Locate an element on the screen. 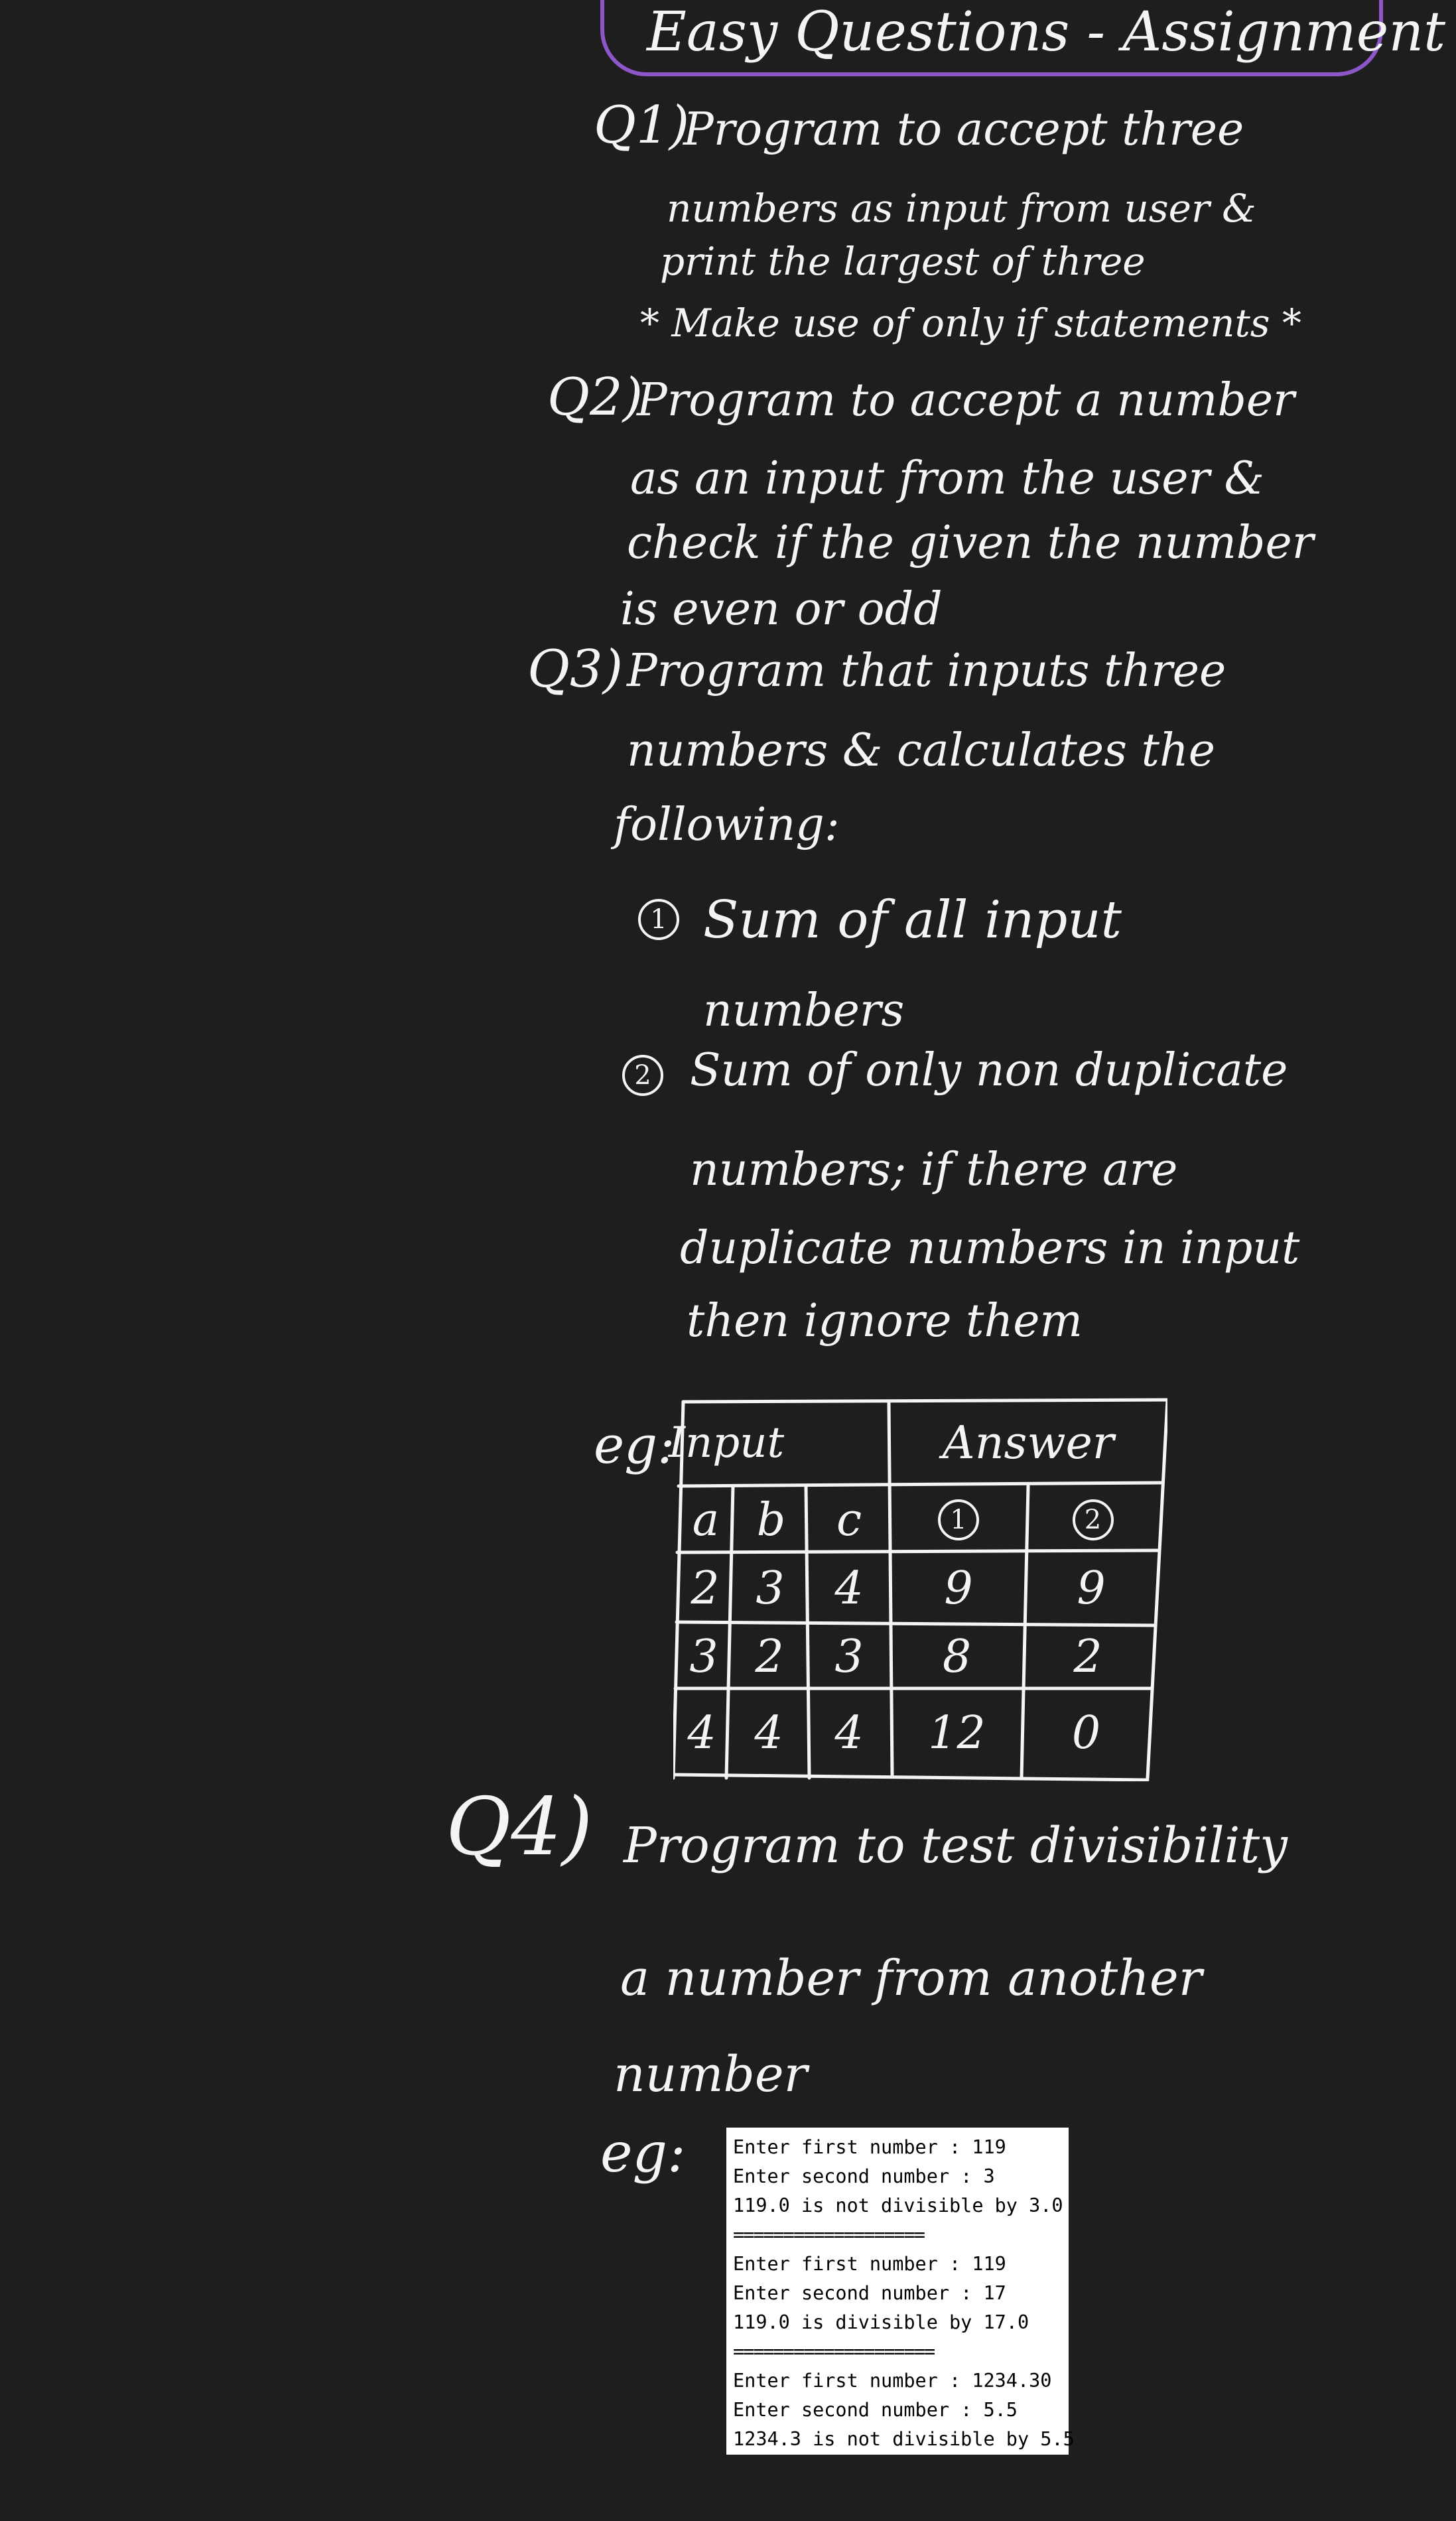 This screenshot has height=2521, width=1456. table-group-header: Answer is located at coordinates (1028, 1442).